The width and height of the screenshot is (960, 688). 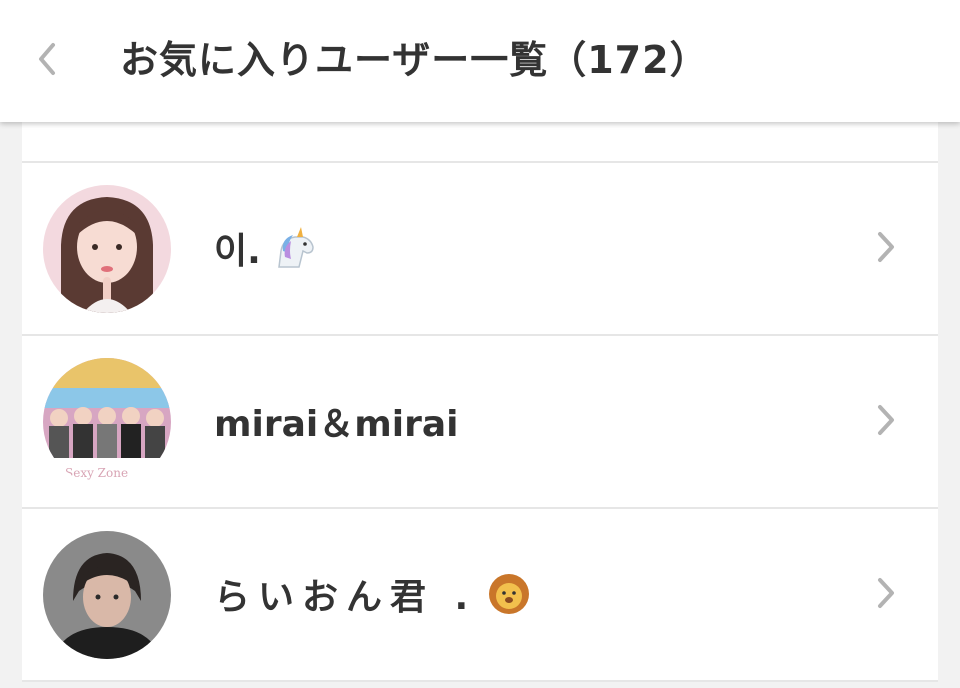 What do you see at coordinates (509, 594) in the screenshot?
I see `lion-icon` at bounding box center [509, 594].